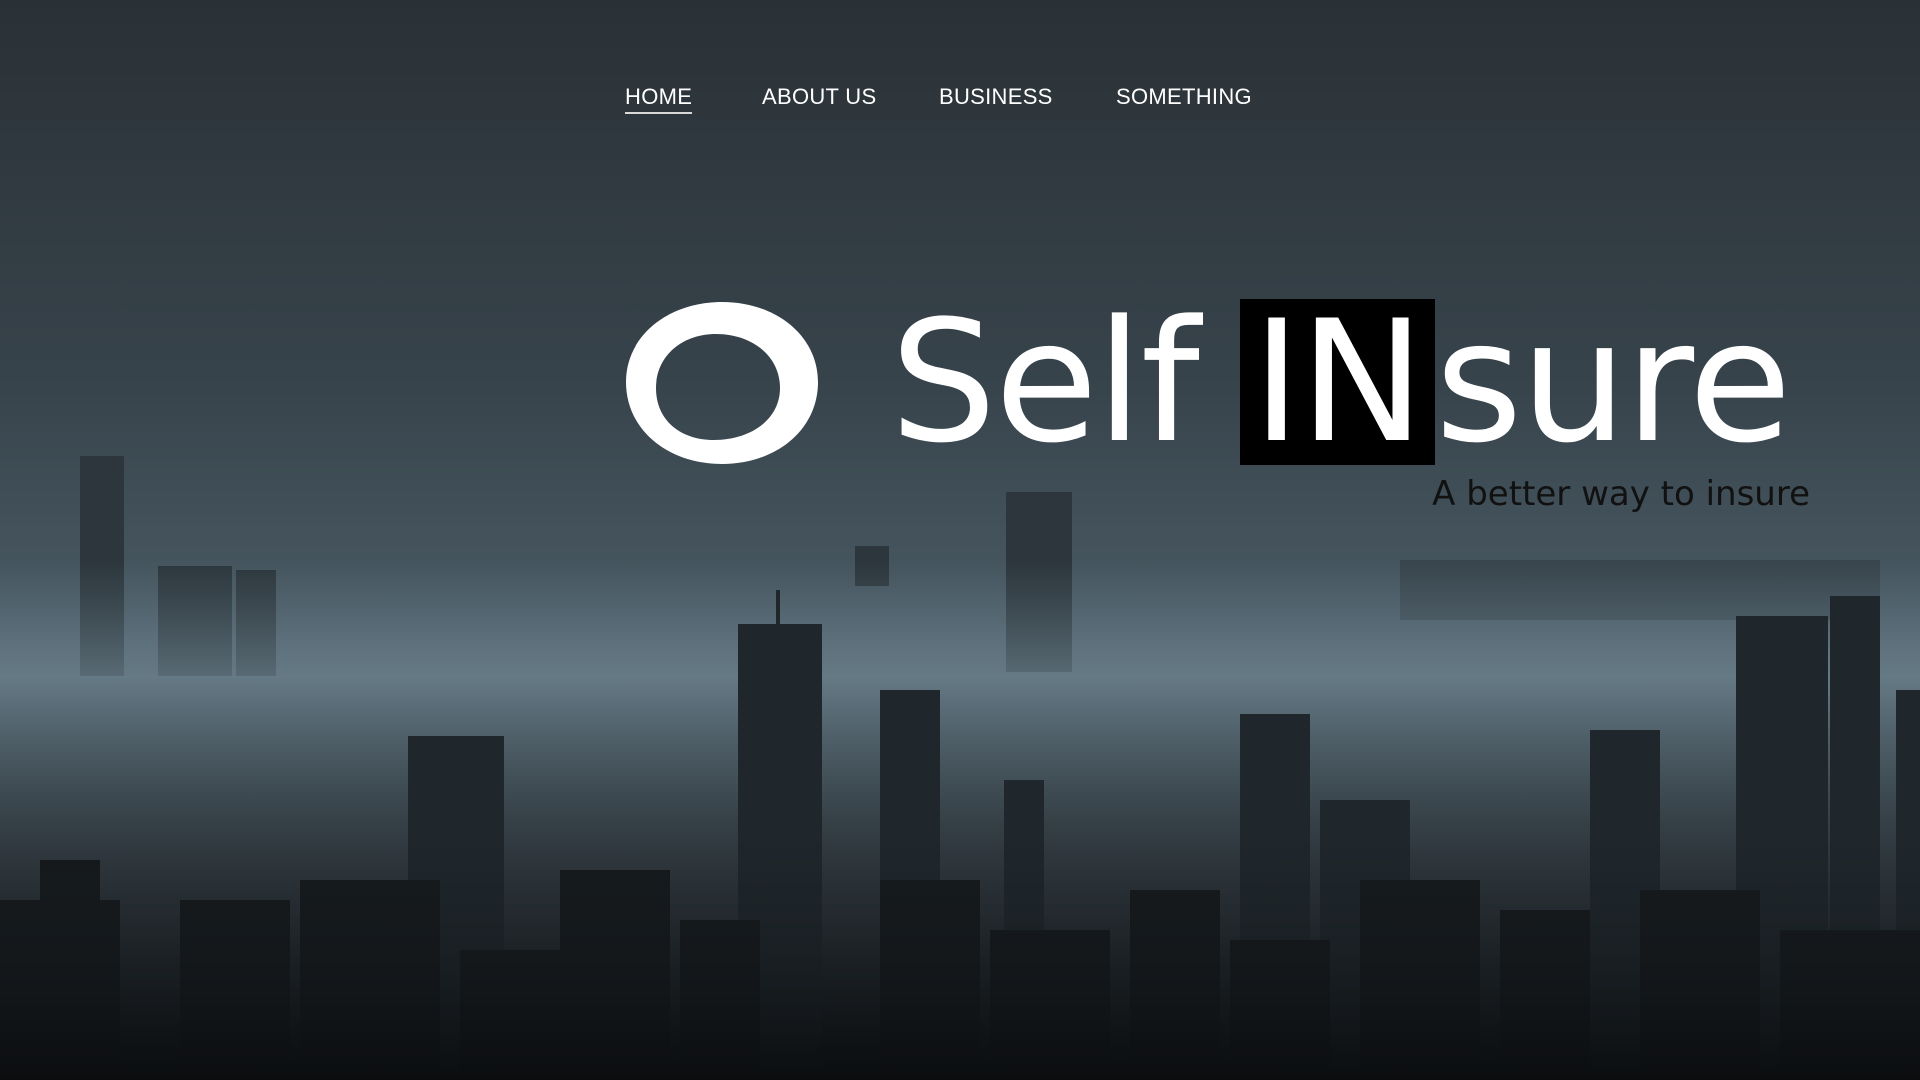 The image size is (1920, 1080). I want to click on nav-item-something: SOMETHING, so click(1184, 97).